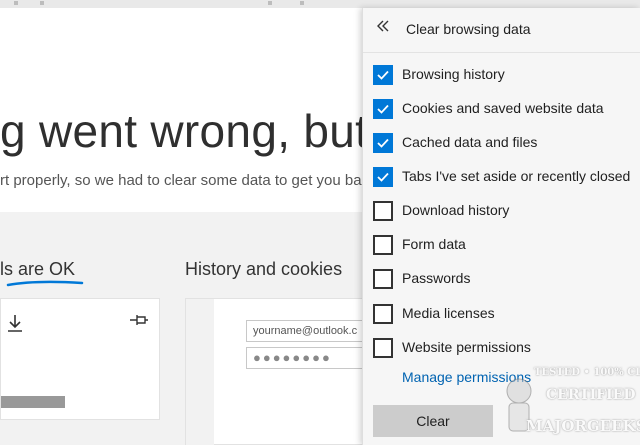 This screenshot has width=640, height=445. Describe the element at coordinates (311, 331) in the screenshot. I see `email-field: yourname@outlook.c` at that location.